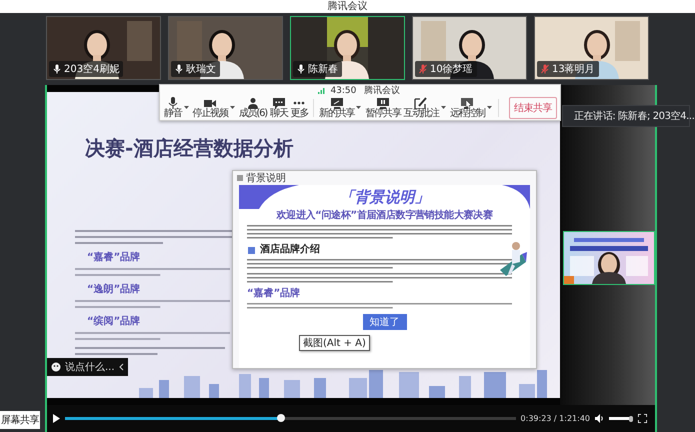 The image size is (695, 432). Describe the element at coordinates (281, 418) in the screenshot. I see `progress-handle` at that location.